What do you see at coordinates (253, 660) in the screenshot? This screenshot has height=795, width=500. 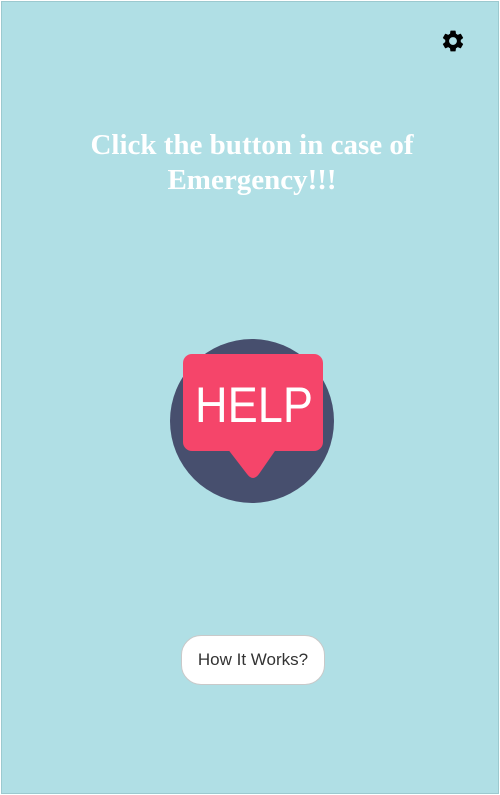 I see `how-it-works-button: How It Works?` at bounding box center [253, 660].